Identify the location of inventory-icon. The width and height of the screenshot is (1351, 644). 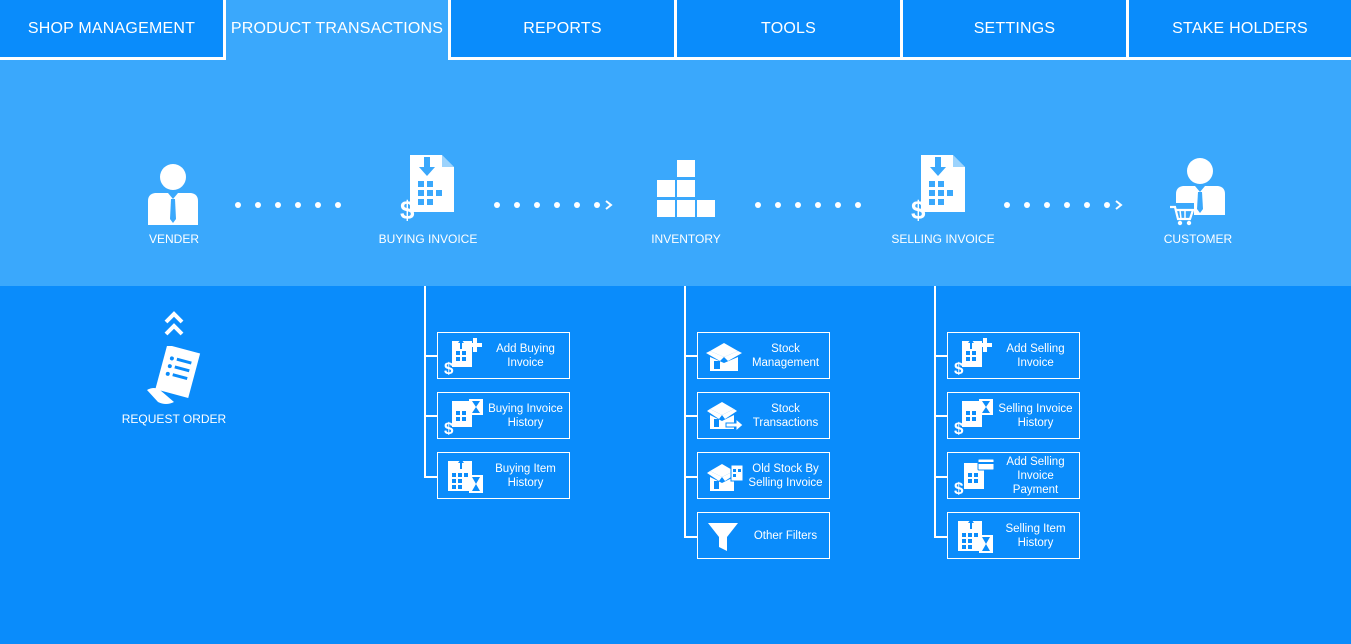
(686, 189).